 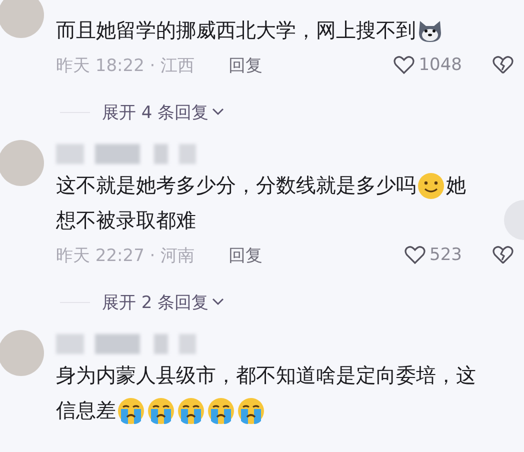 I want to click on like-count: 1048, so click(x=440, y=65).